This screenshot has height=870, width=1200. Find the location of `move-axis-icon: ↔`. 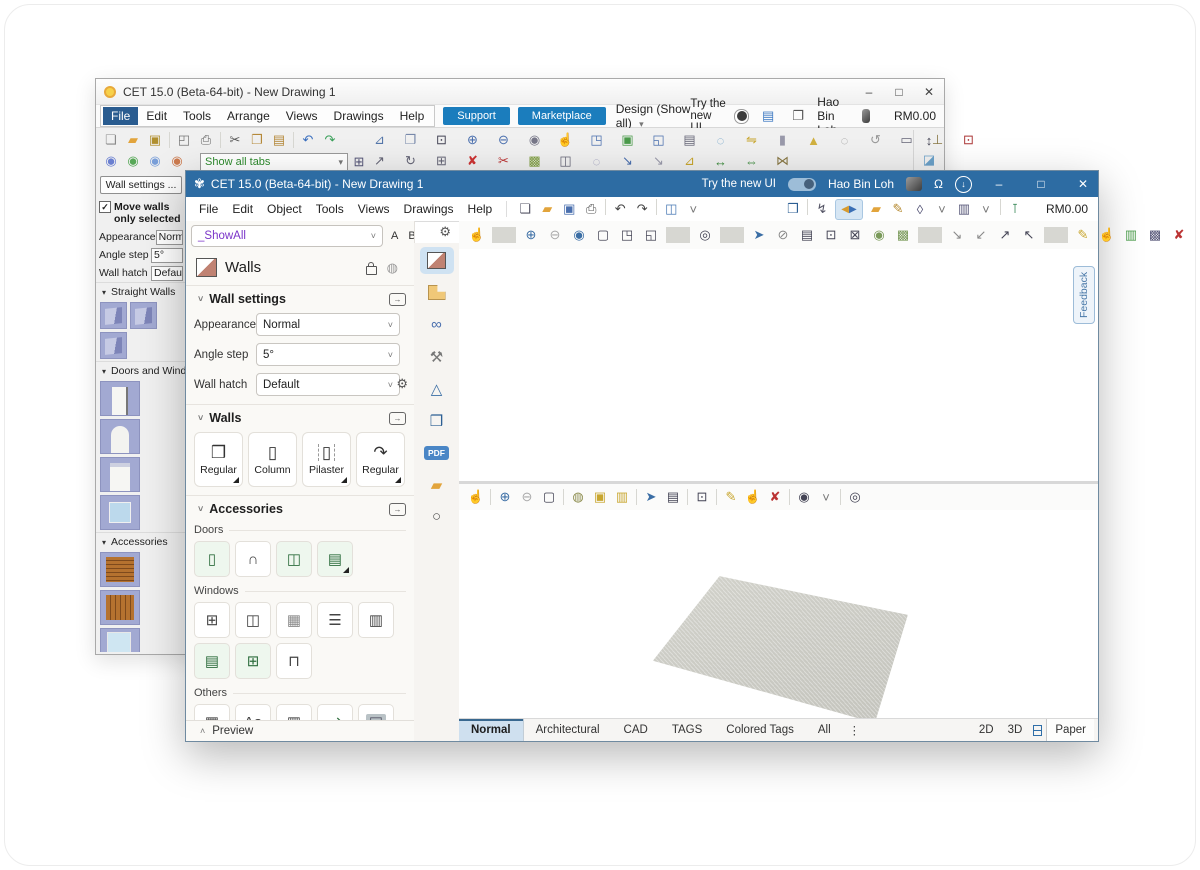

move-axis-icon: ↔ is located at coordinates (720, 161).